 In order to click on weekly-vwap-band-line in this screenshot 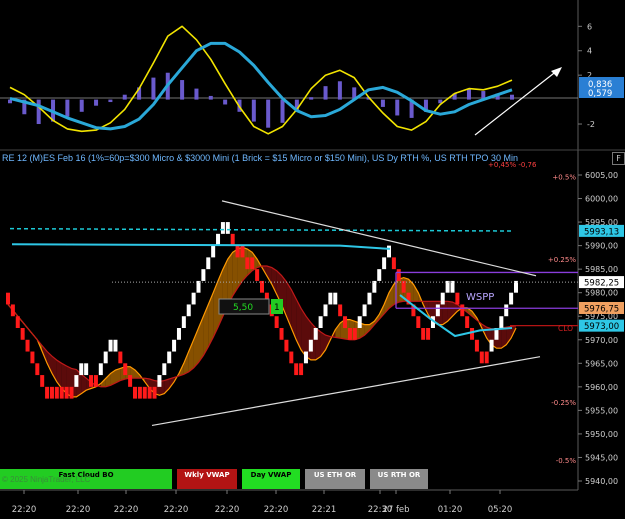, I will do `click(261, 229)`.